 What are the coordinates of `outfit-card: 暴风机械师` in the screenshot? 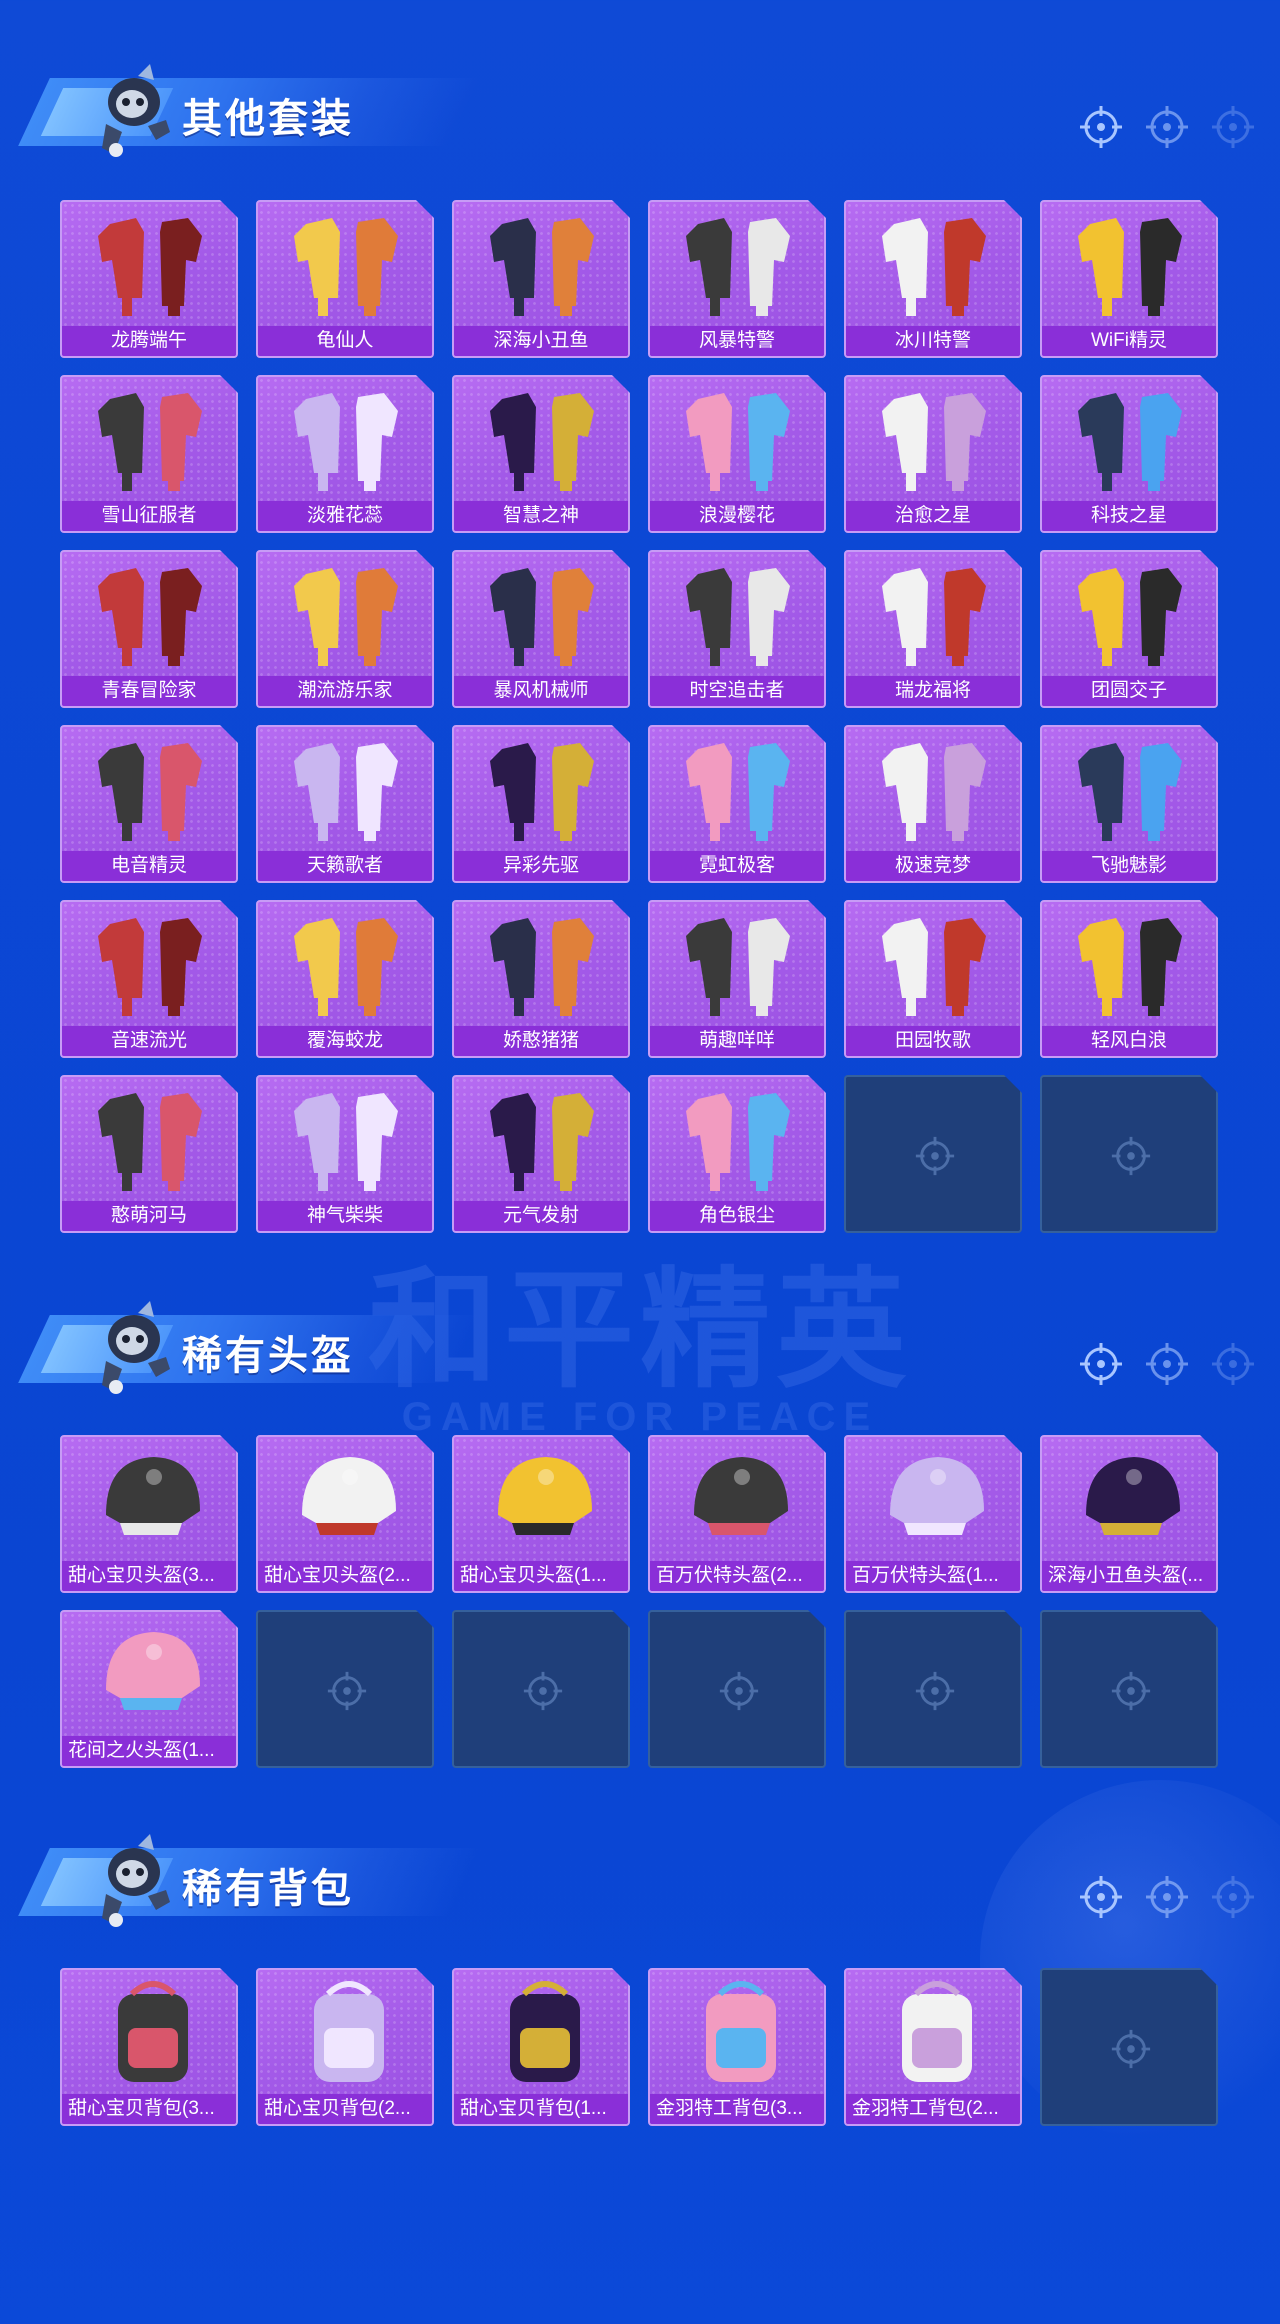 It's located at (541, 629).